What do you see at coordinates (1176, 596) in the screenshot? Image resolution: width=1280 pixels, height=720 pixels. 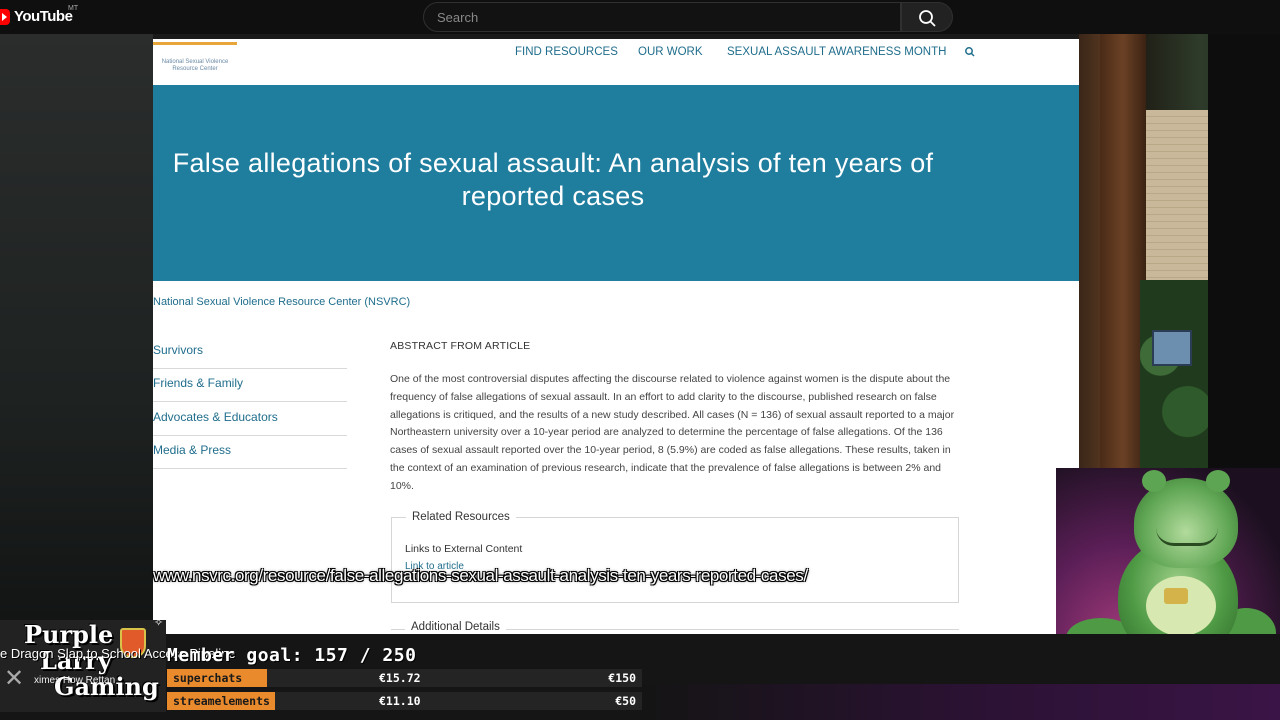 I see `frog-badge` at bounding box center [1176, 596].